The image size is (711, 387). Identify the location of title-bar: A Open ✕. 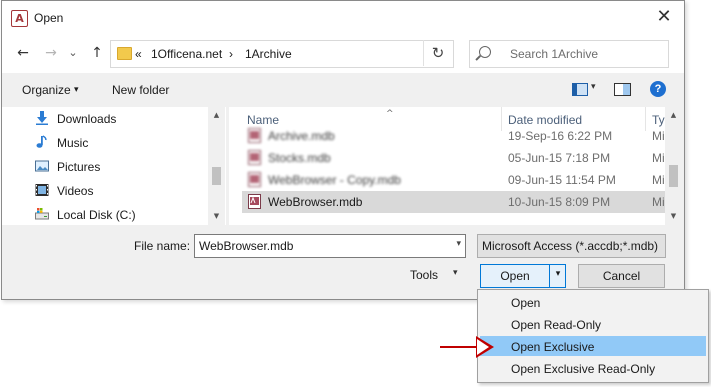
(343, 18).